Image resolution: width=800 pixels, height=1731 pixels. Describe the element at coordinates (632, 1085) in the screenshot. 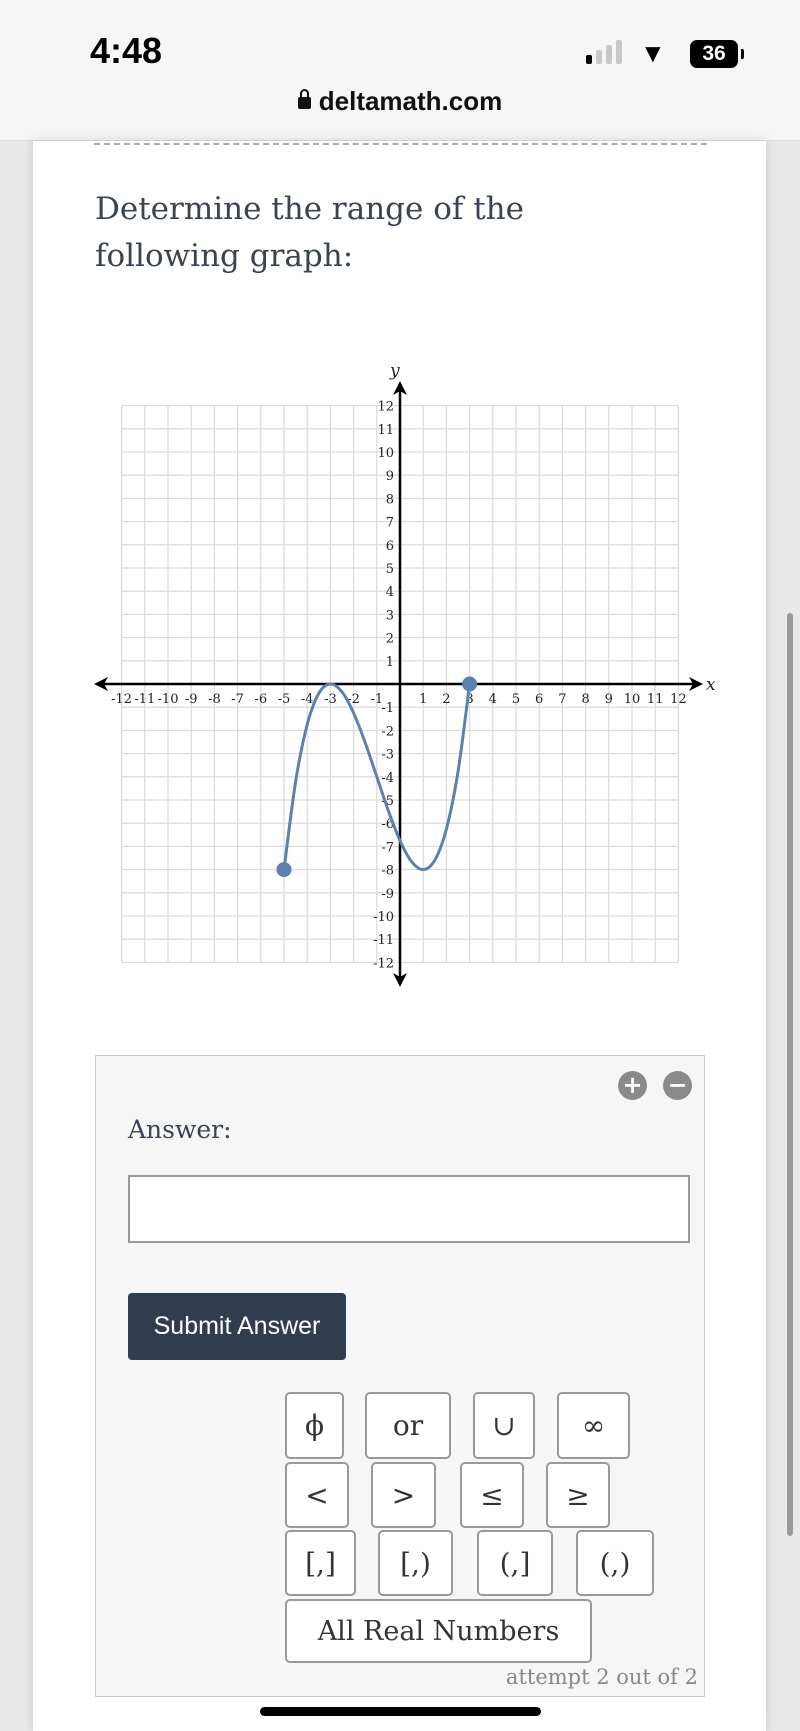

I see `plus-button: +` at that location.